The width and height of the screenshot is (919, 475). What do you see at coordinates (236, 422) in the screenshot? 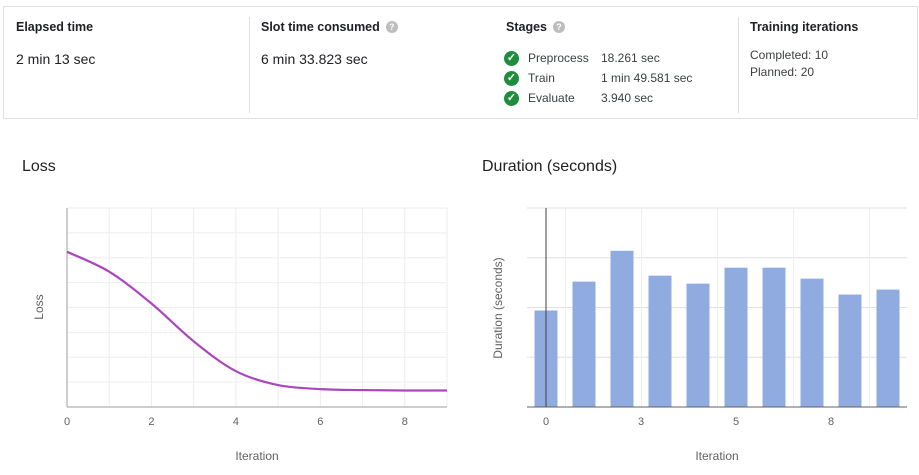
I see `loss-x-tick-label: 4` at bounding box center [236, 422].